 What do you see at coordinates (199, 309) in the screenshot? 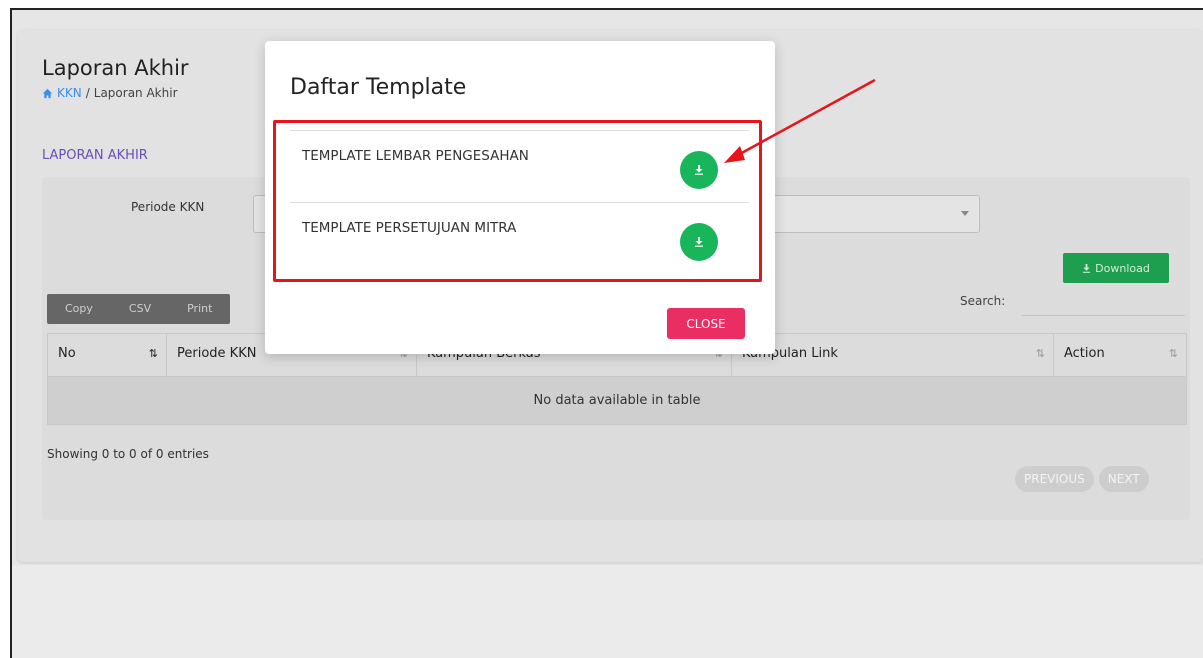
I see `print-button: Print` at bounding box center [199, 309].